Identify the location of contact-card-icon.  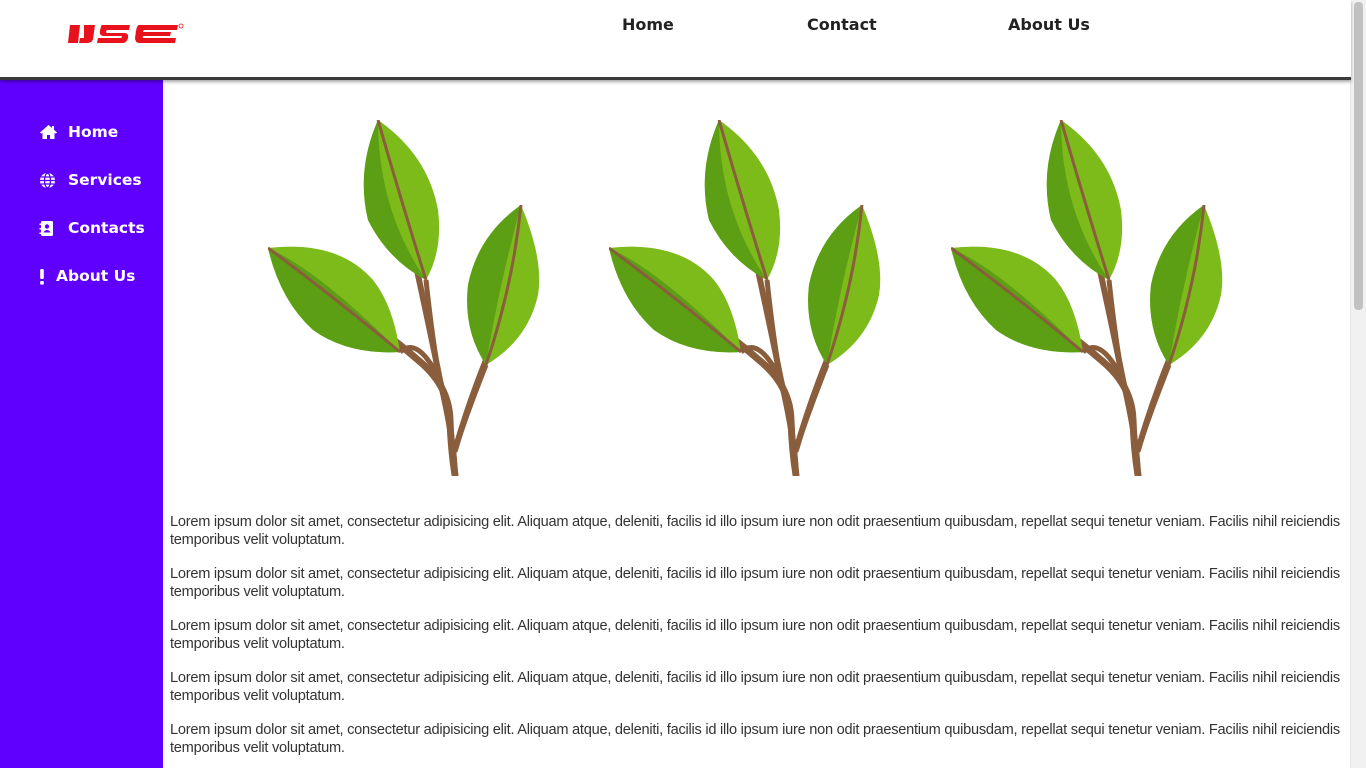
(49, 228).